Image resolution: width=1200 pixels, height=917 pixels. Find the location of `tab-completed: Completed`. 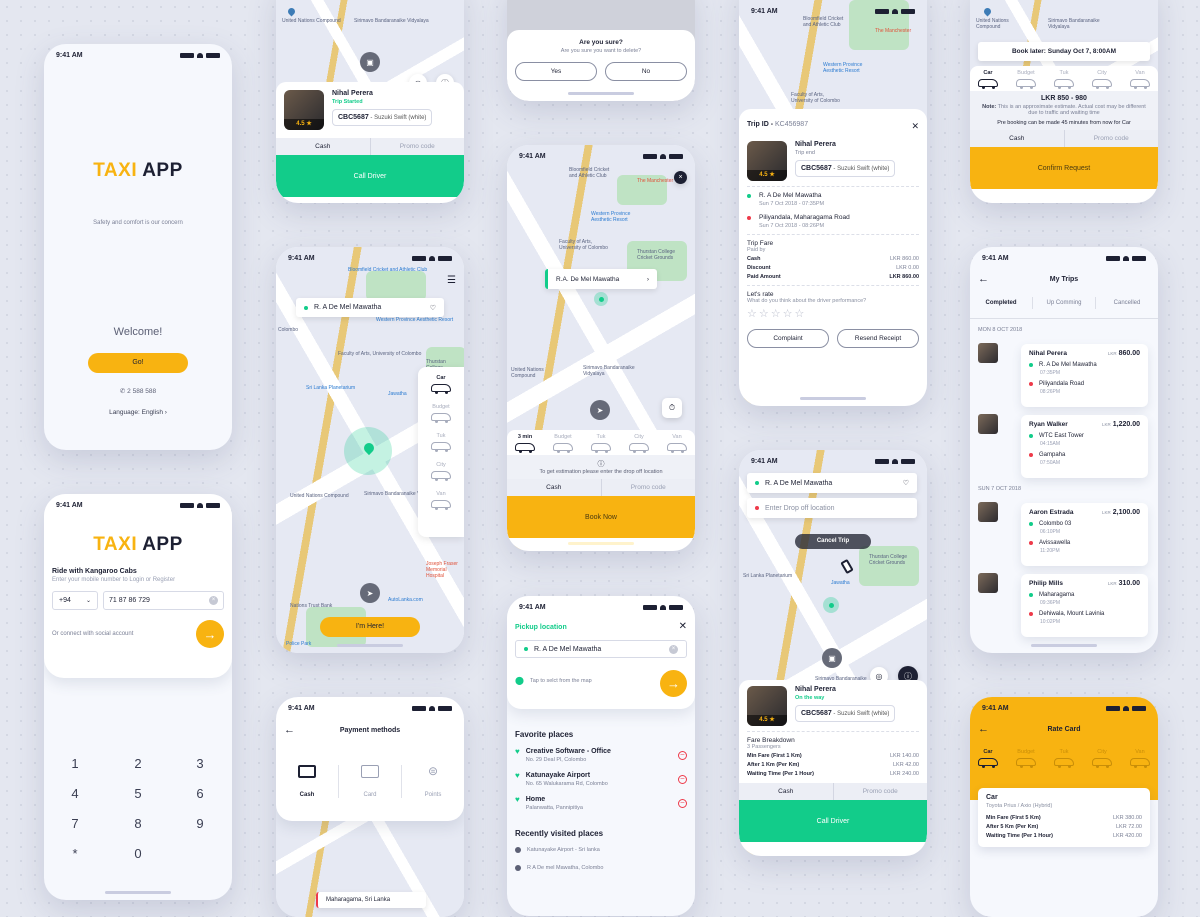

tab-completed: Completed is located at coordinates (1001, 307).